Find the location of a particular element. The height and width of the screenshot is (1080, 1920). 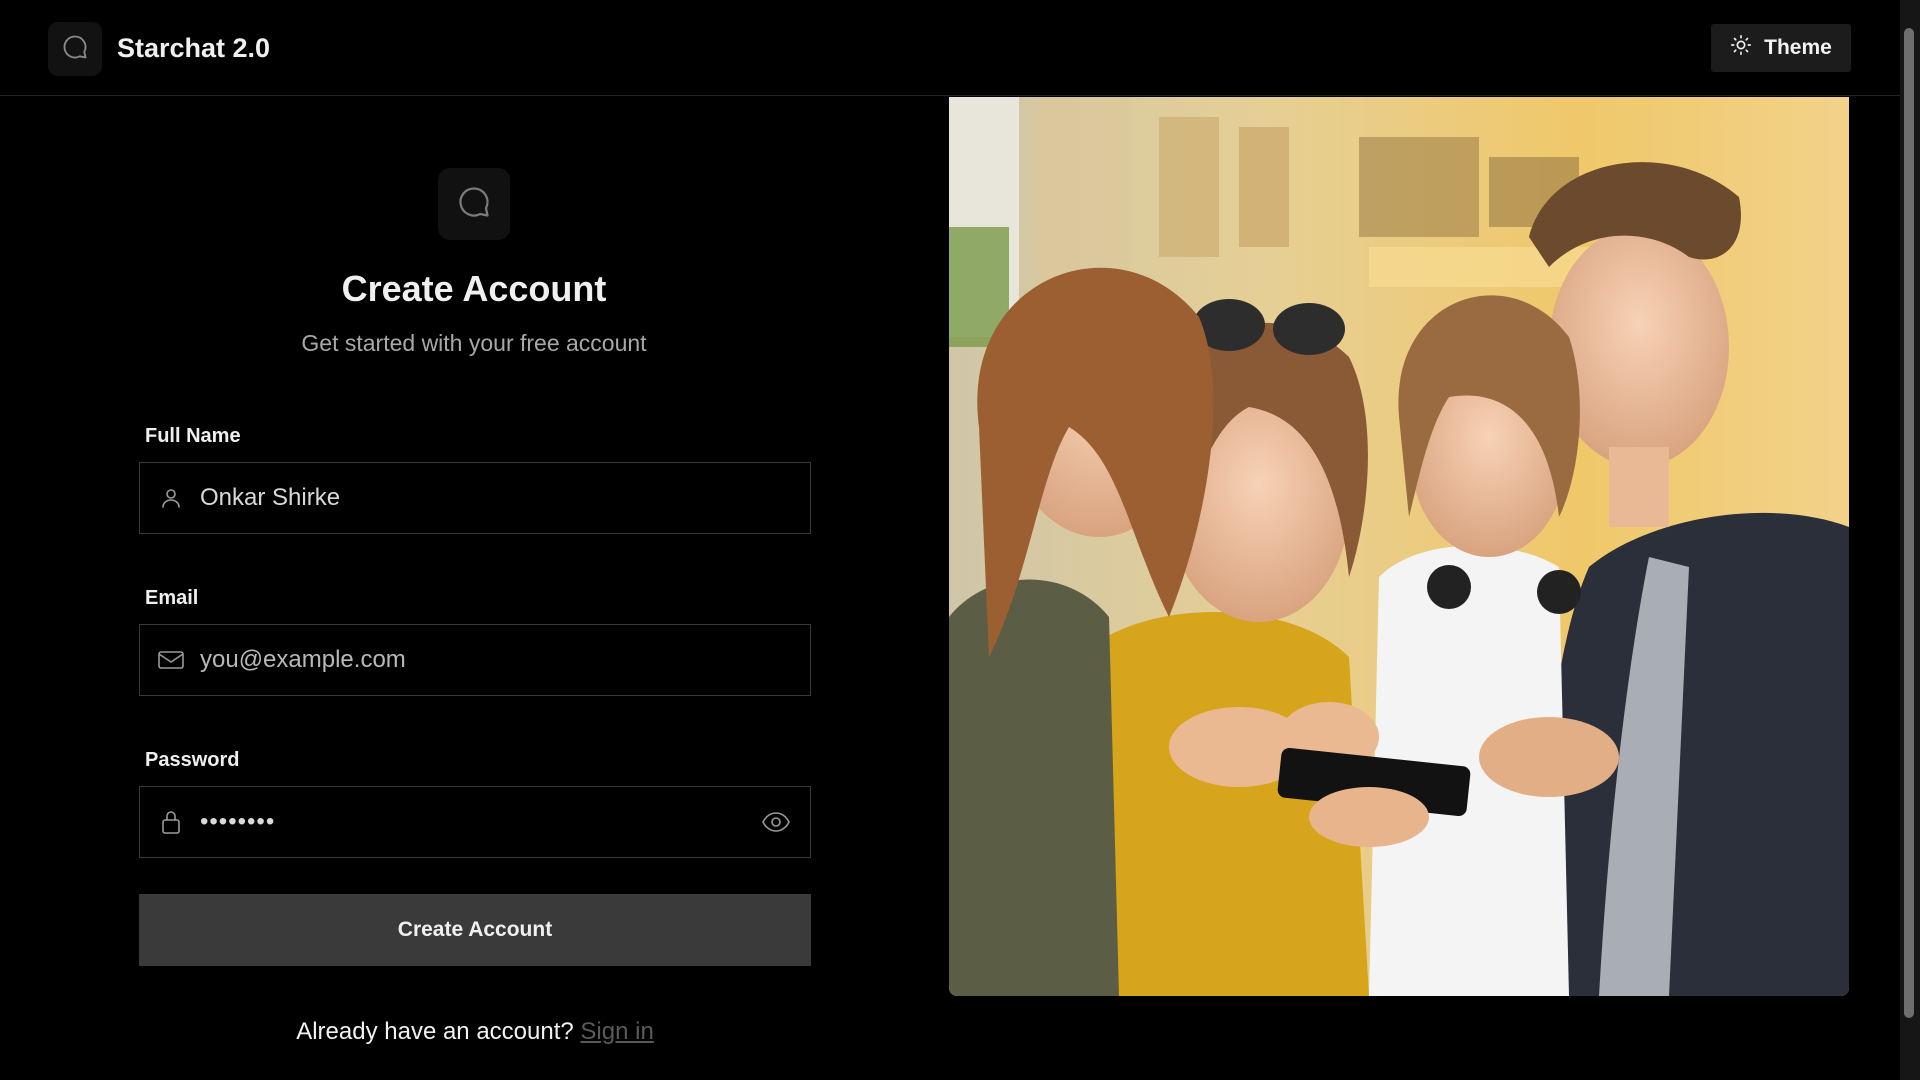

email-label: Email is located at coordinates (172, 598).